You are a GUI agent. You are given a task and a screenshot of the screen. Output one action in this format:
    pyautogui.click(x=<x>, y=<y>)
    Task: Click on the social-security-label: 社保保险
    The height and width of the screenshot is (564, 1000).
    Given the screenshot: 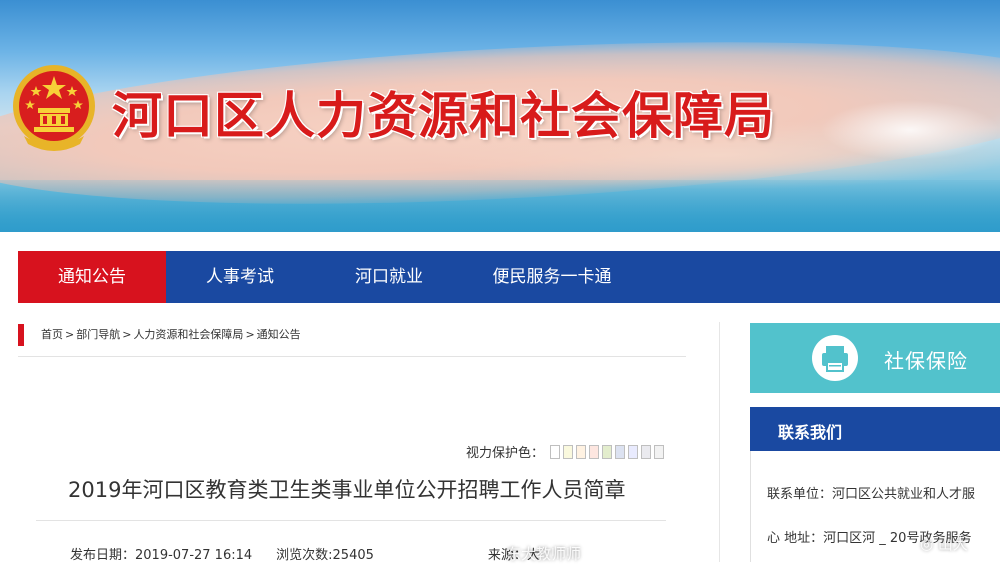 What is the action you would take?
    pyautogui.click(x=926, y=361)
    